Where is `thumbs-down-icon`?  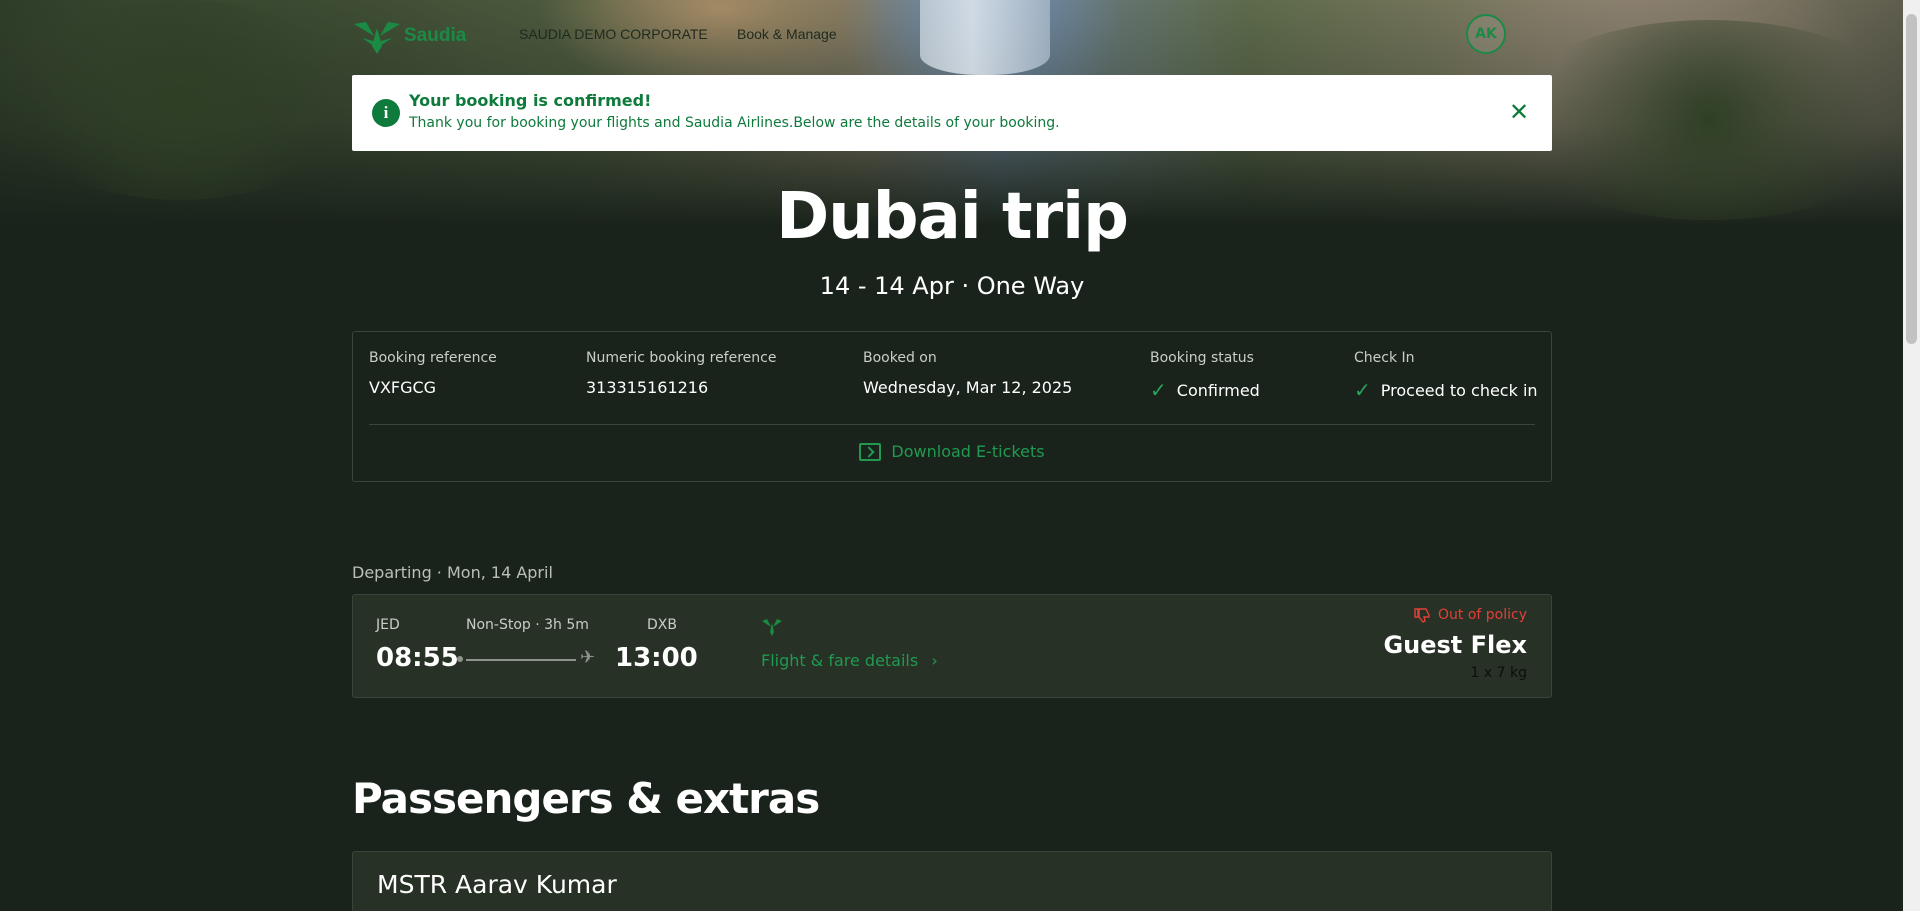
thumbs-down-icon is located at coordinates (1422, 615).